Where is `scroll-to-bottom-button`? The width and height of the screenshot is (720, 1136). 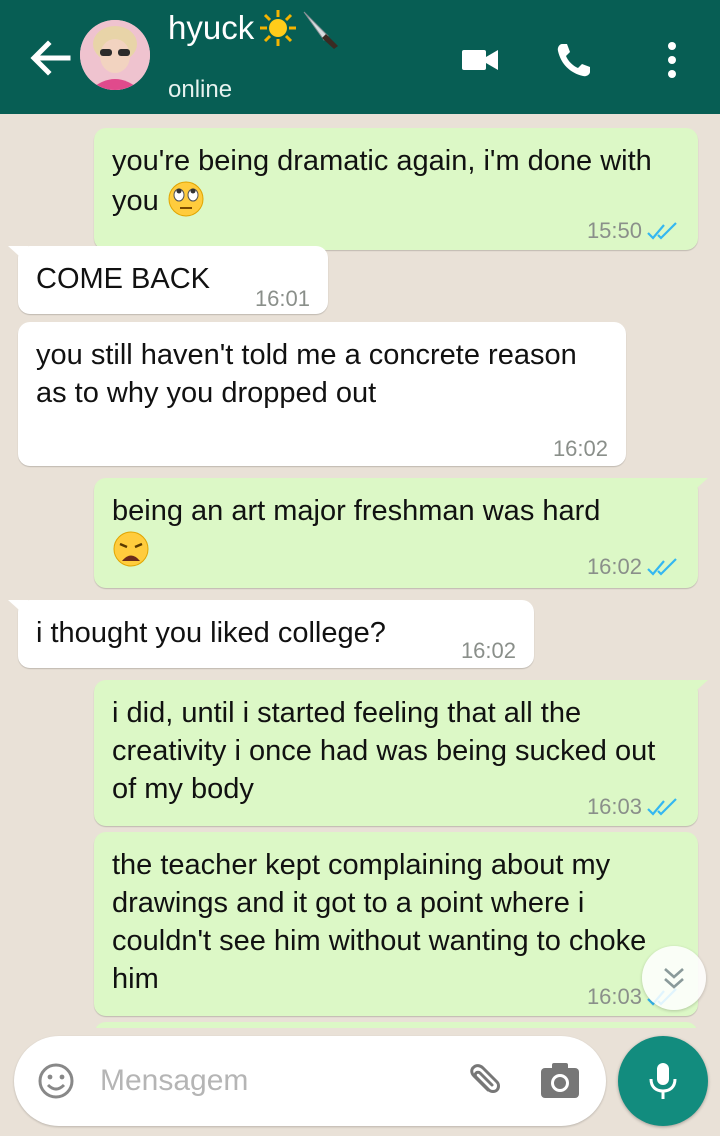 scroll-to-bottom-button is located at coordinates (674, 978).